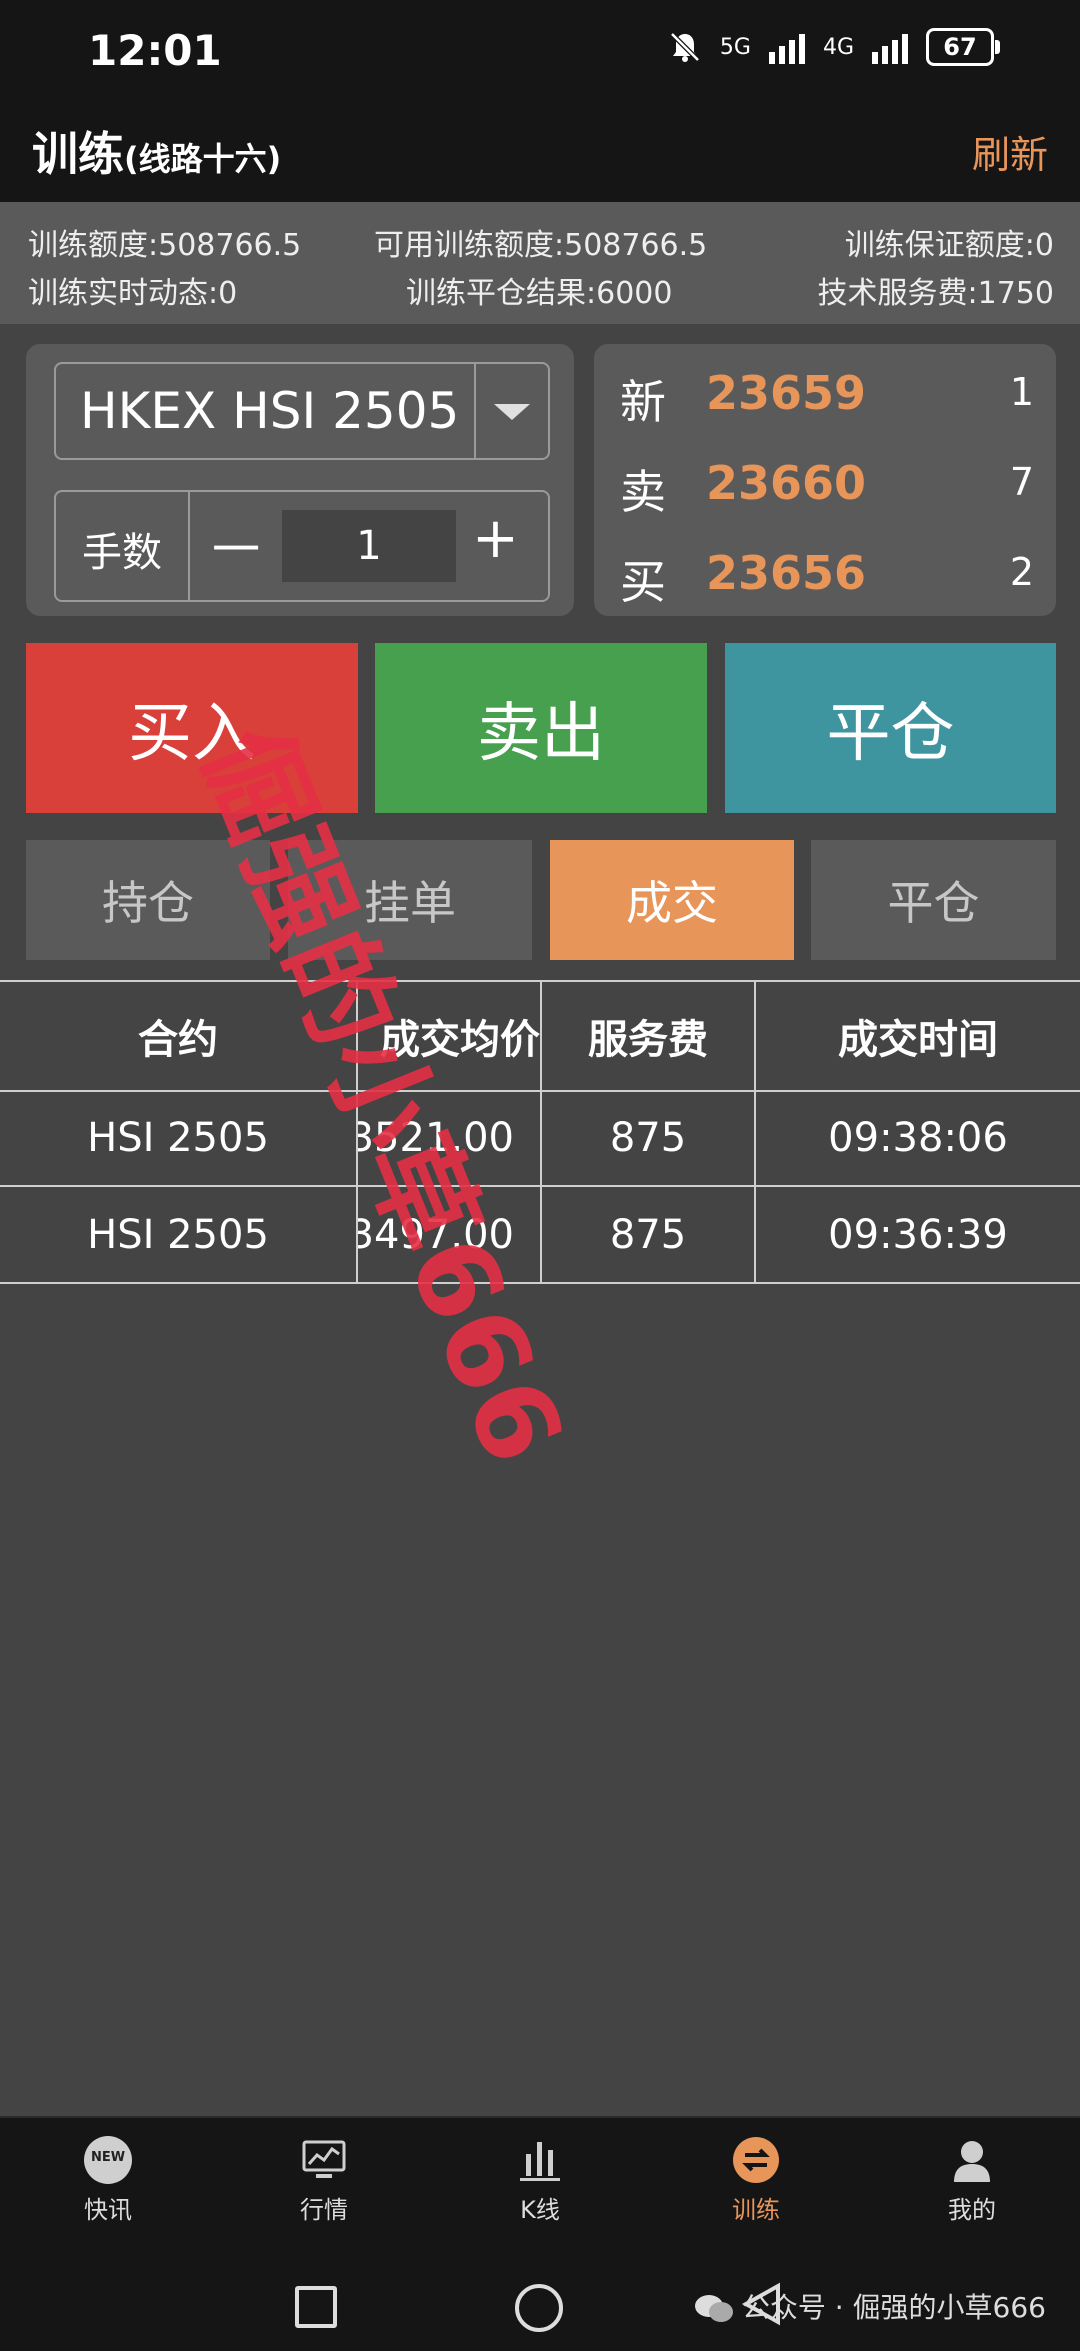 This screenshot has height=2351, width=1080. Describe the element at coordinates (972, 2210) in the screenshot. I see `nav-profile-label: 我的` at that location.